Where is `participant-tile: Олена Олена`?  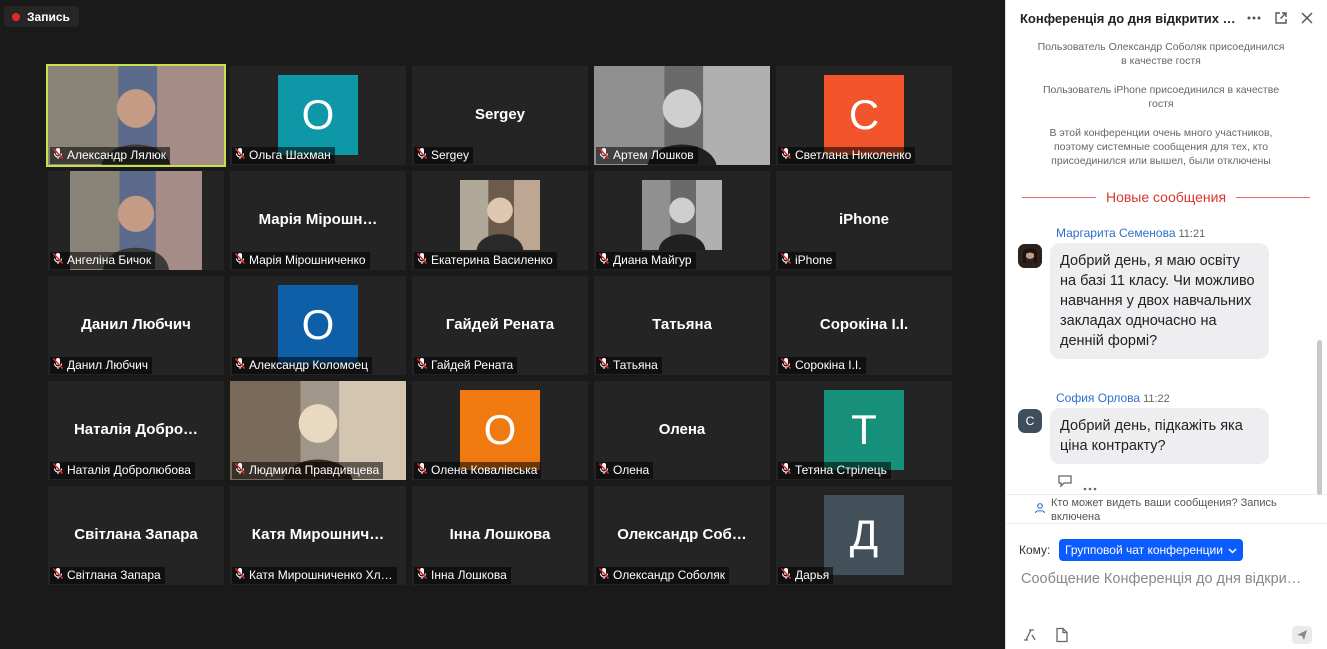
participant-tile: Олена Олена is located at coordinates (682, 430).